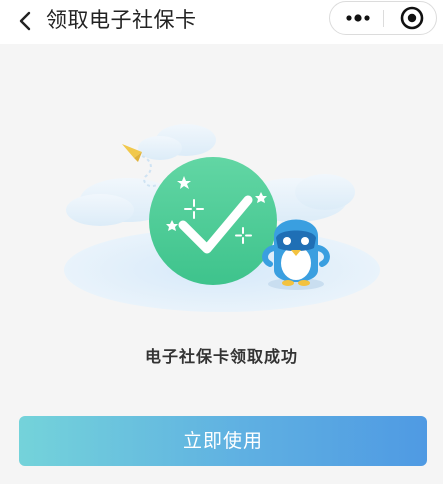 This screenshot has width=443, height=484. I want to click on back-button, so click(25, 21).